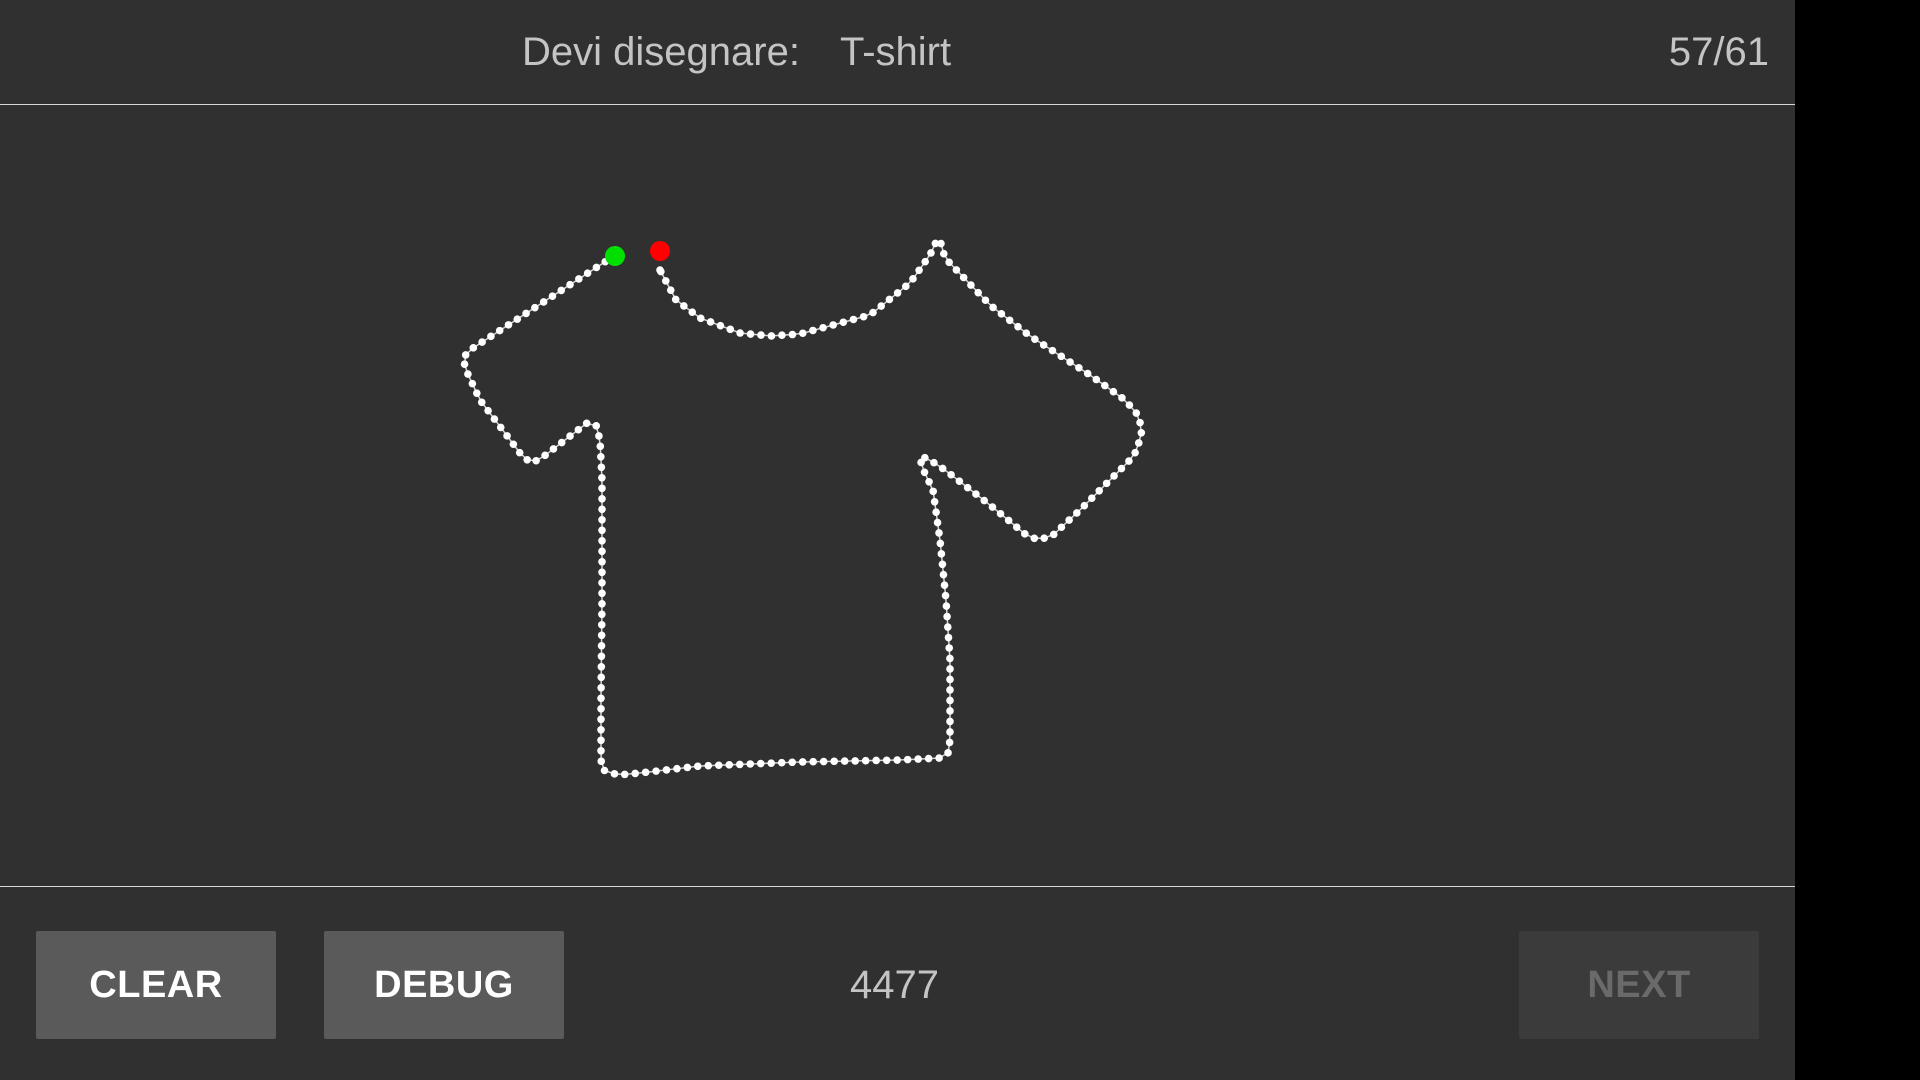 Image resolution: width=1920 pixels, height=1080 pixels. What do you see at coordinates (894, 985) in the screenshot?
I see `score-value: 4477` at bounding box center [894, 985].